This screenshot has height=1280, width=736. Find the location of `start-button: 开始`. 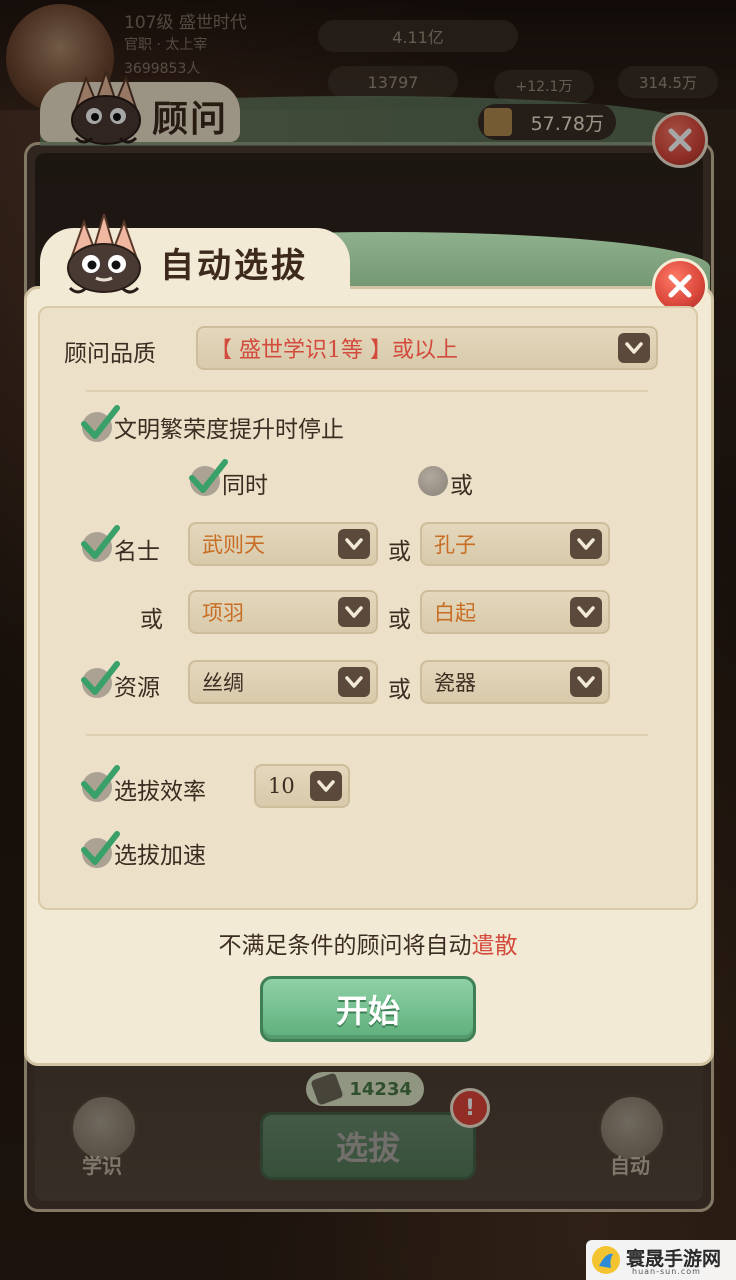

start-button: 开始 is located at coordinates (368, 1009).